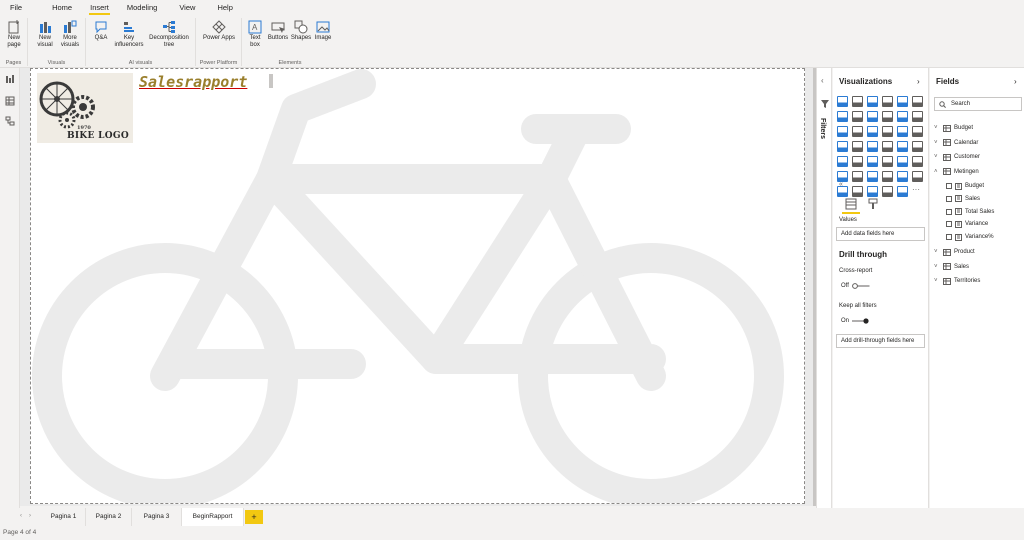 This screenshot has height=540, width=1024. What do you see at coordinates (956, 172) in the screenshot?
I see `field-table-metingen: ˄ Metingen` at bounding box center [956, 172].